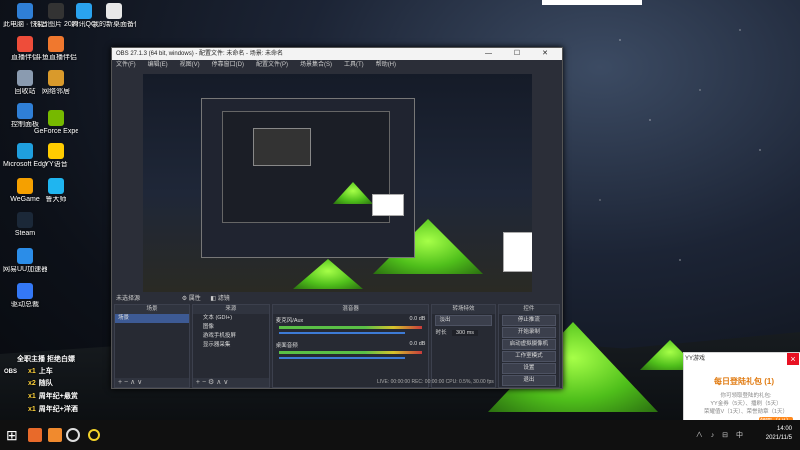 The height and width of the screenshot is (450, 800). What do you see at coordinates (219, 299) in the screenshot?
I see `filters-button: ◧ 滤镜` at bounding box center [219, 299].